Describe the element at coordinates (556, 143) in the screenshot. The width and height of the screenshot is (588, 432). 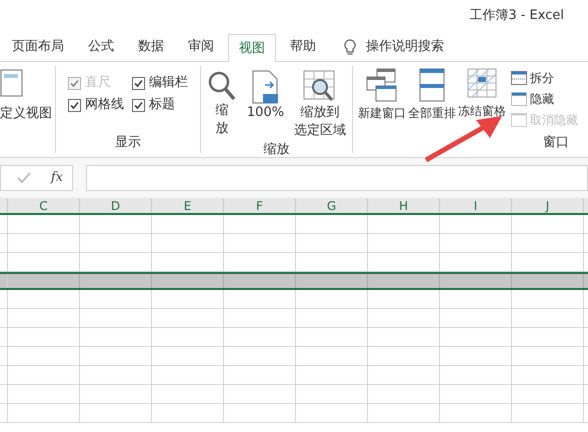
I see `group-label: 窗口` at that location.